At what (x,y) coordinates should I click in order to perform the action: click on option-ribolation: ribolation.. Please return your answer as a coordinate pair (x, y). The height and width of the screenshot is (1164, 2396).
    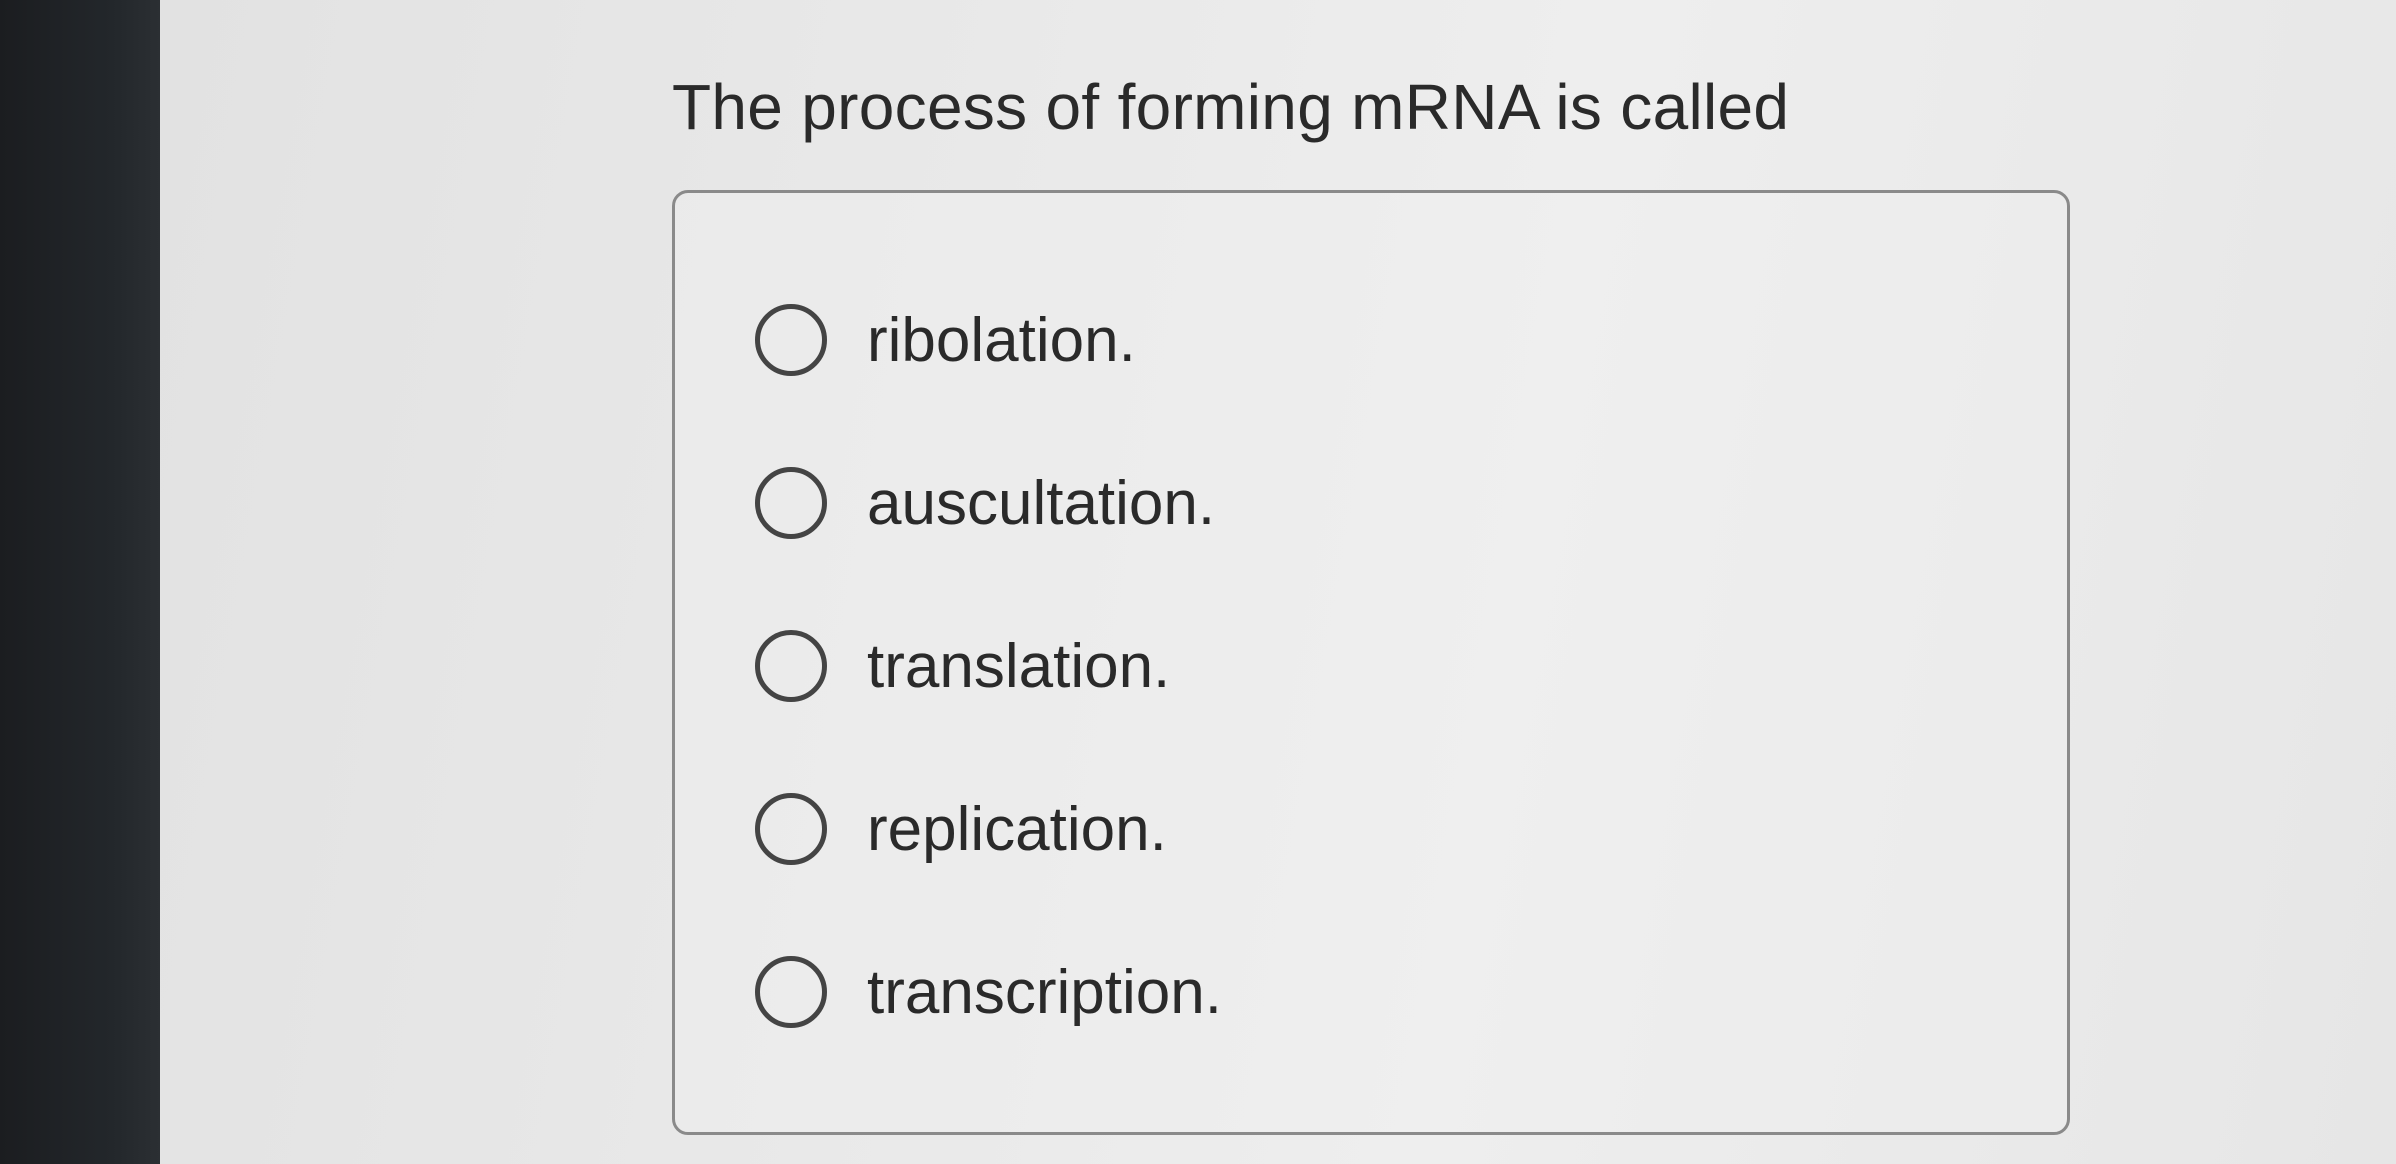
    Looking at the image, I should click on (945, 340).